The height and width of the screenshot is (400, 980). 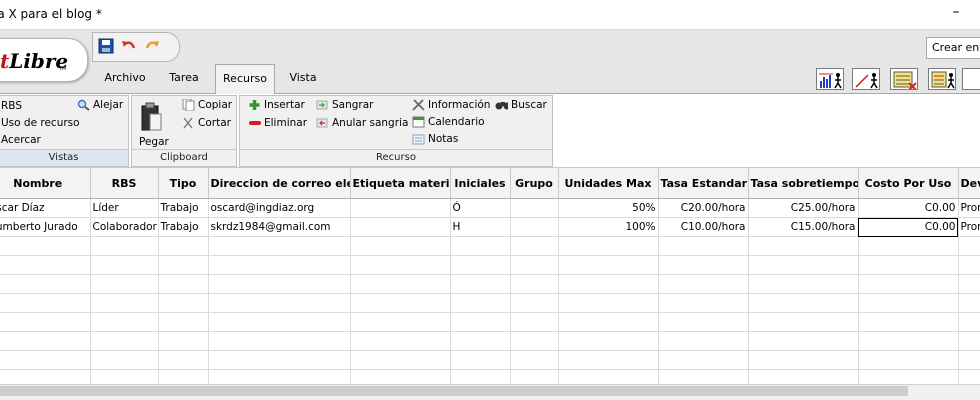 What do you see at coordinates (904, 79) in the screenshot?
I see `resource-report-icon` at bounding box center [904, 79].